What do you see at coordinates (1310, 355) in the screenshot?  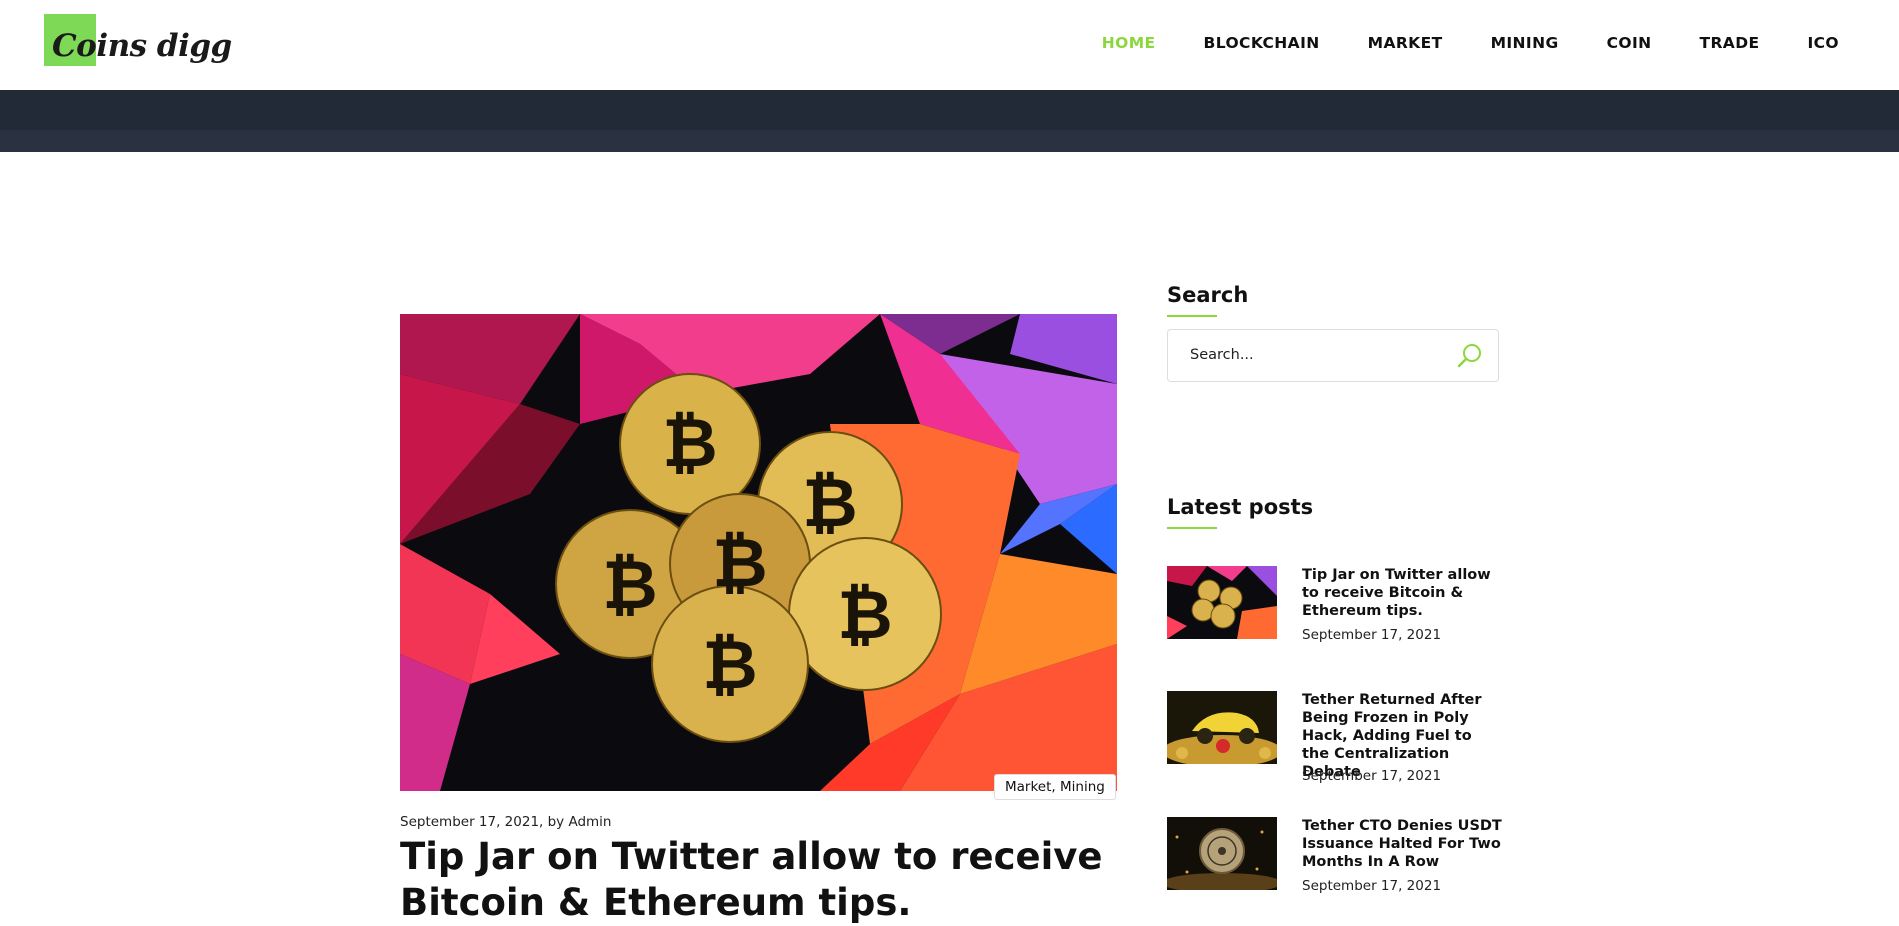 I see `search-input` at bounding box center [1310, 355].